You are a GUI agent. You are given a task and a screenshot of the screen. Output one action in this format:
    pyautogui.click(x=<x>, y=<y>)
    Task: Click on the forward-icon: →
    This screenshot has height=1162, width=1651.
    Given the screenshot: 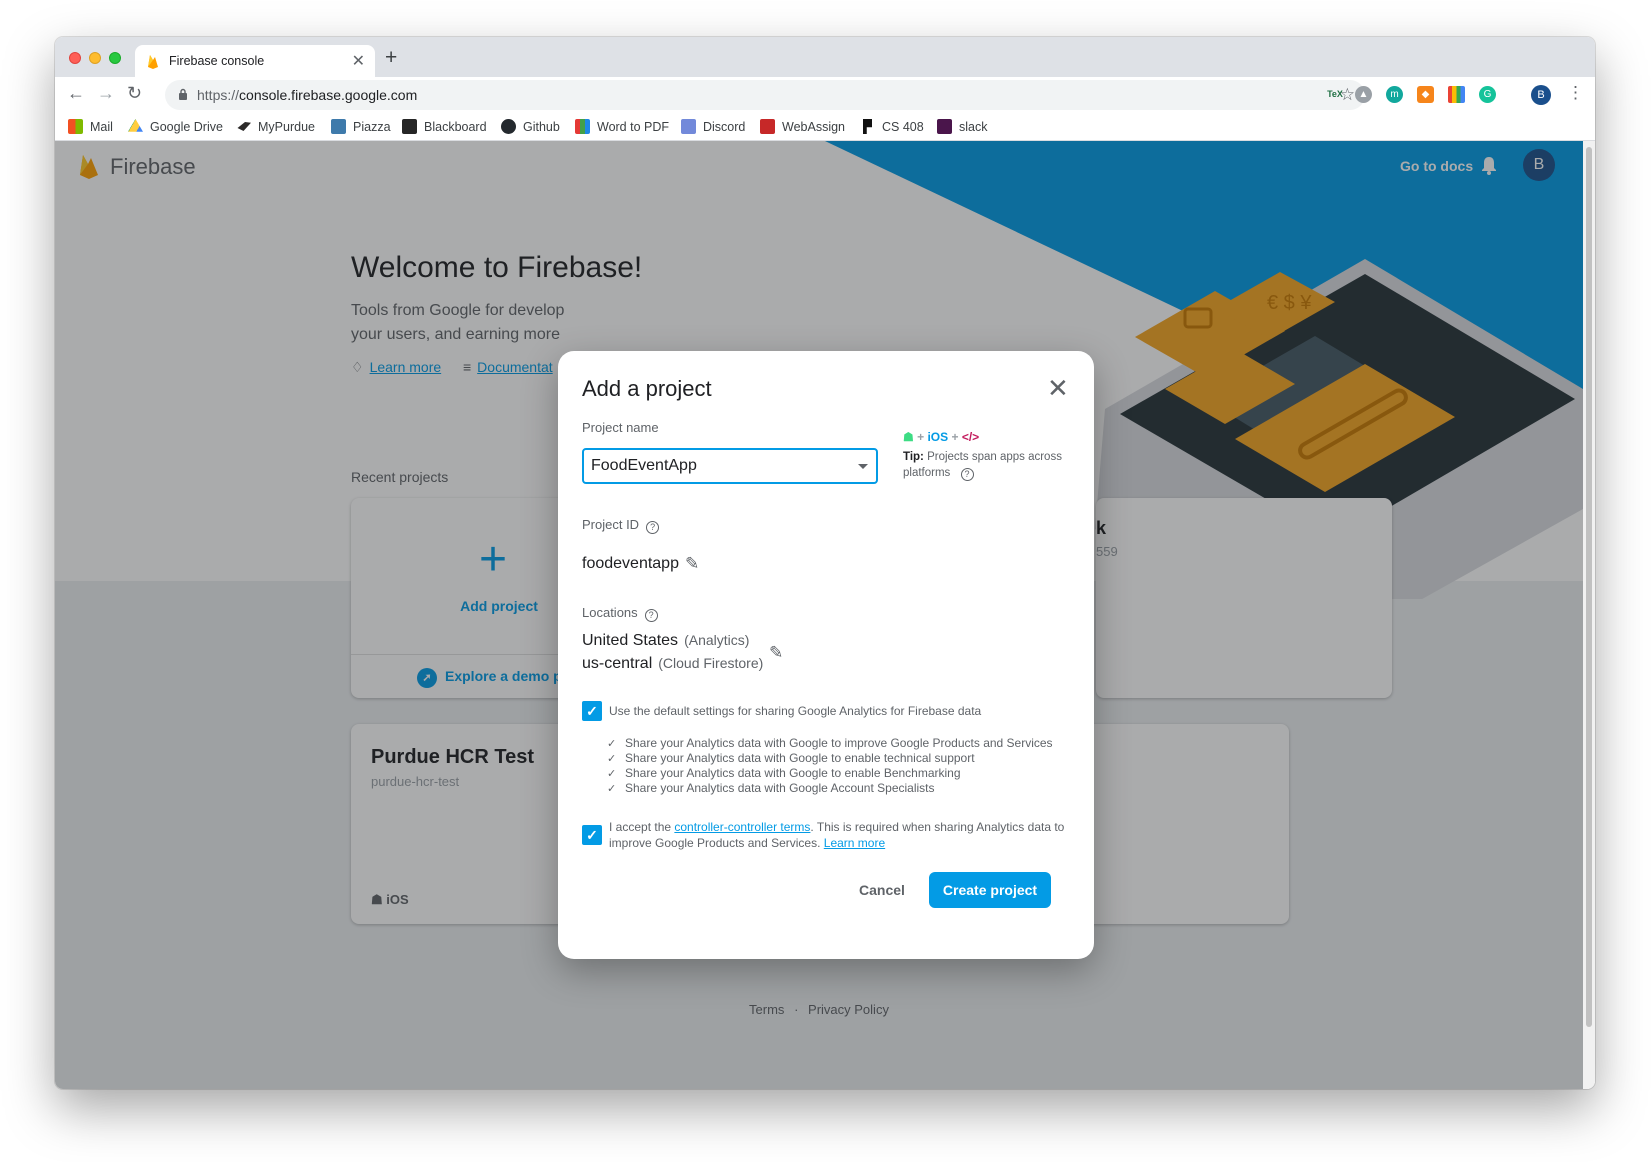 What is the action you would take?
    pyautogui.click(x=106, y=93)
    